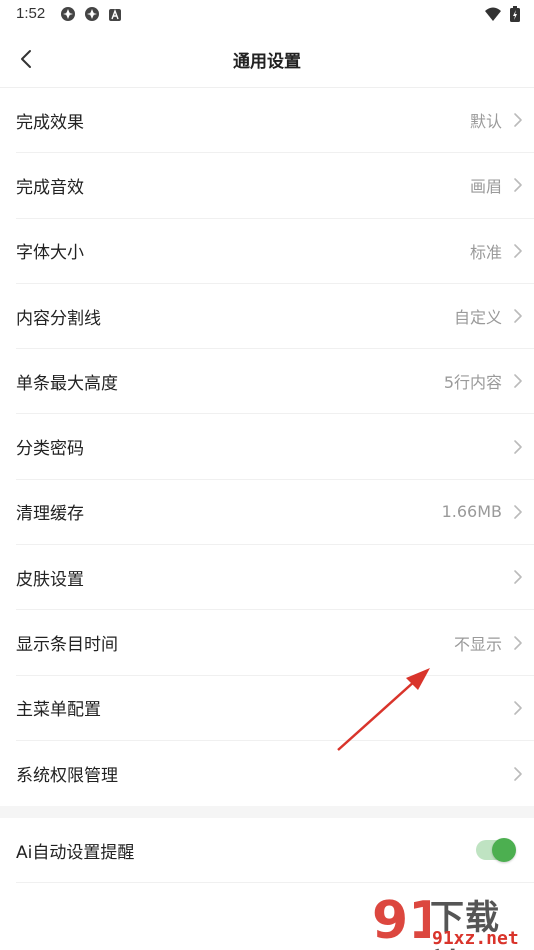 The height and width of the screenshot is (950, 534). What do you see at coordinates (452, 919) in the screenshot?
I see `watermark-logo: 91 下载站 91xz.net` at bounding box center [452, 919].